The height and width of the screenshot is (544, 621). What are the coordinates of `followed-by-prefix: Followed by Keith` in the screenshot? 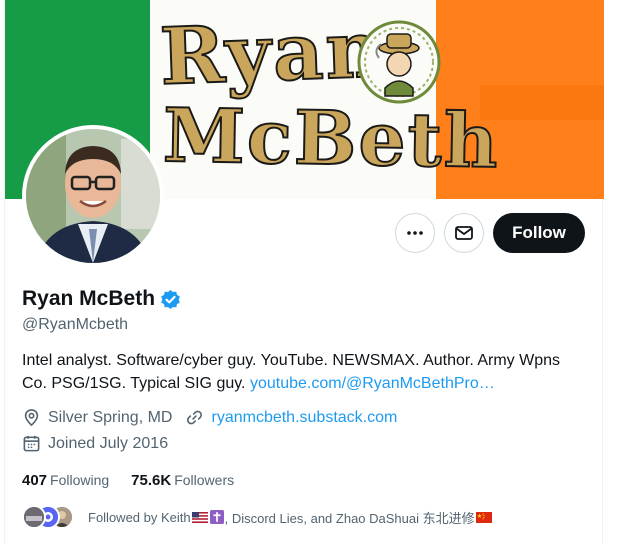 It's located at (139, 517).